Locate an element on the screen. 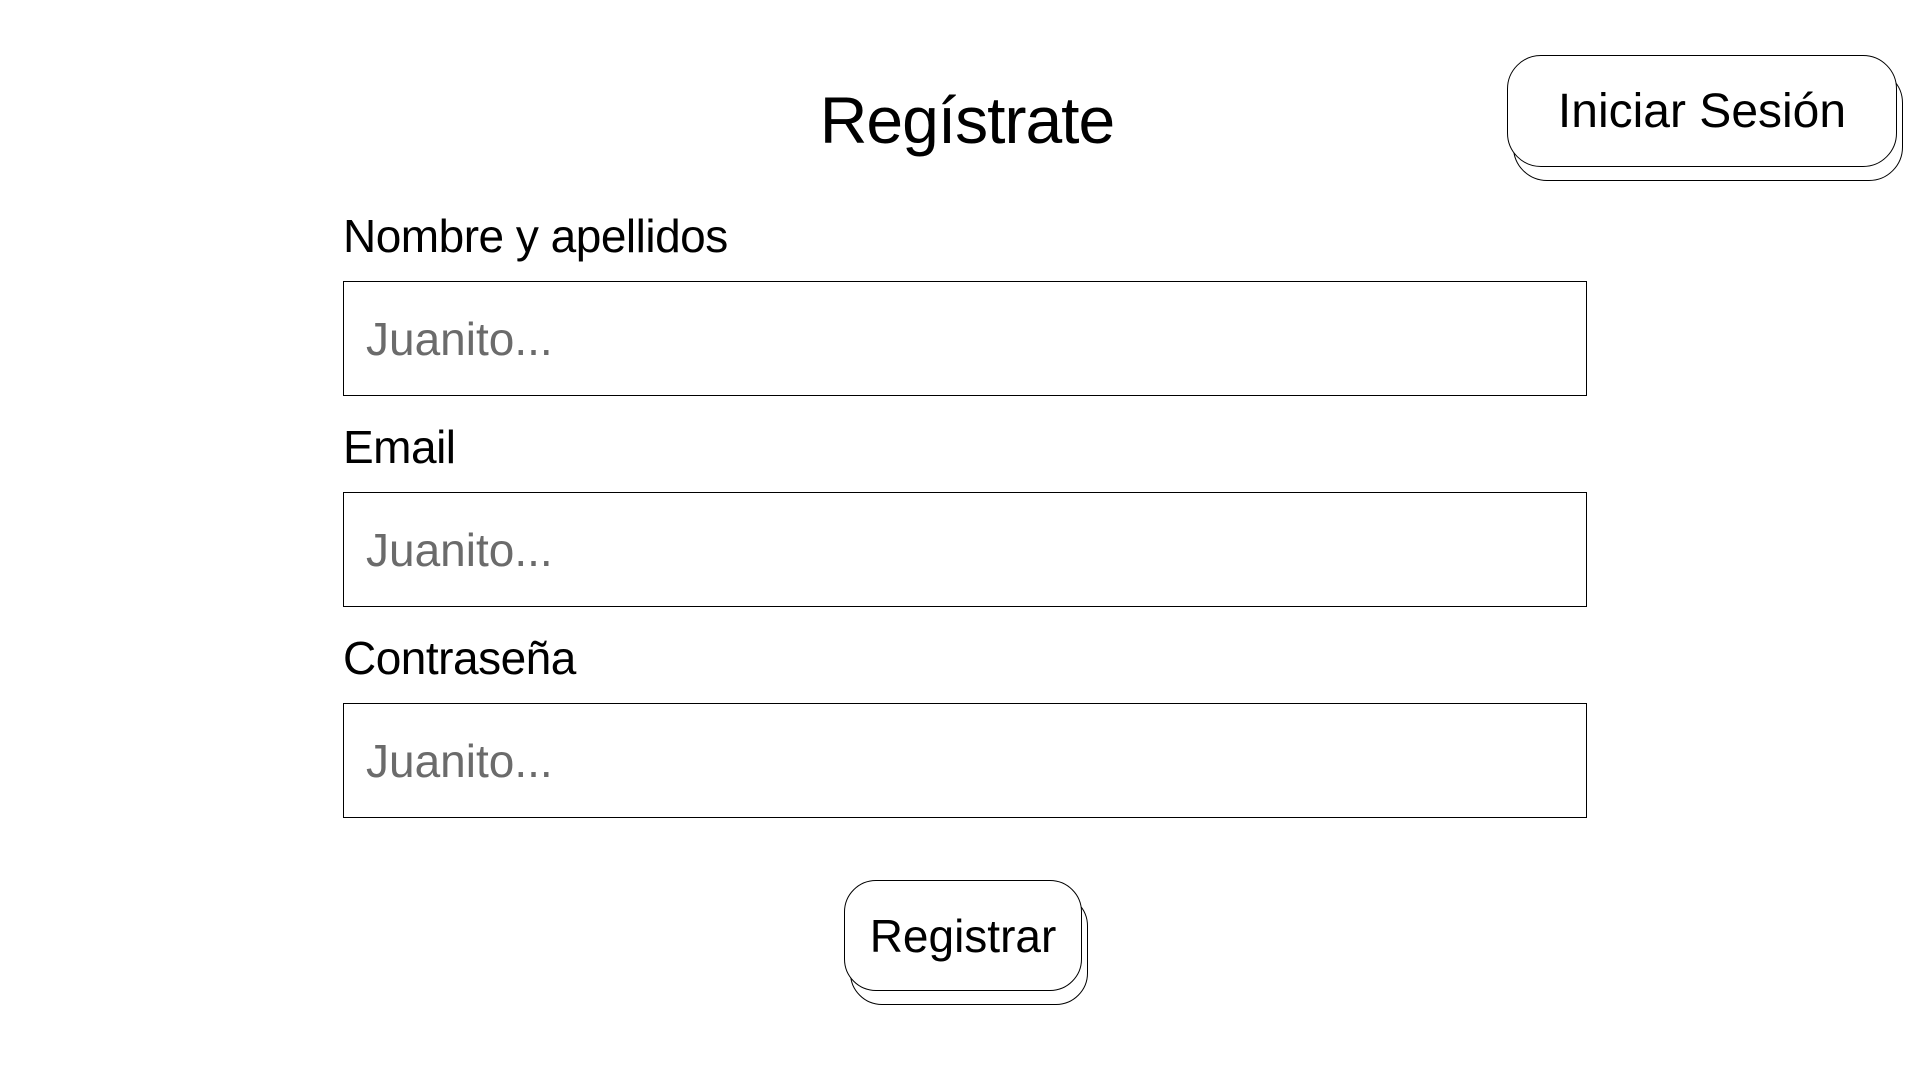 The image size is (1920, 1080). name-field-label: Nombre y apellidos is located at coordinates (535, 236).